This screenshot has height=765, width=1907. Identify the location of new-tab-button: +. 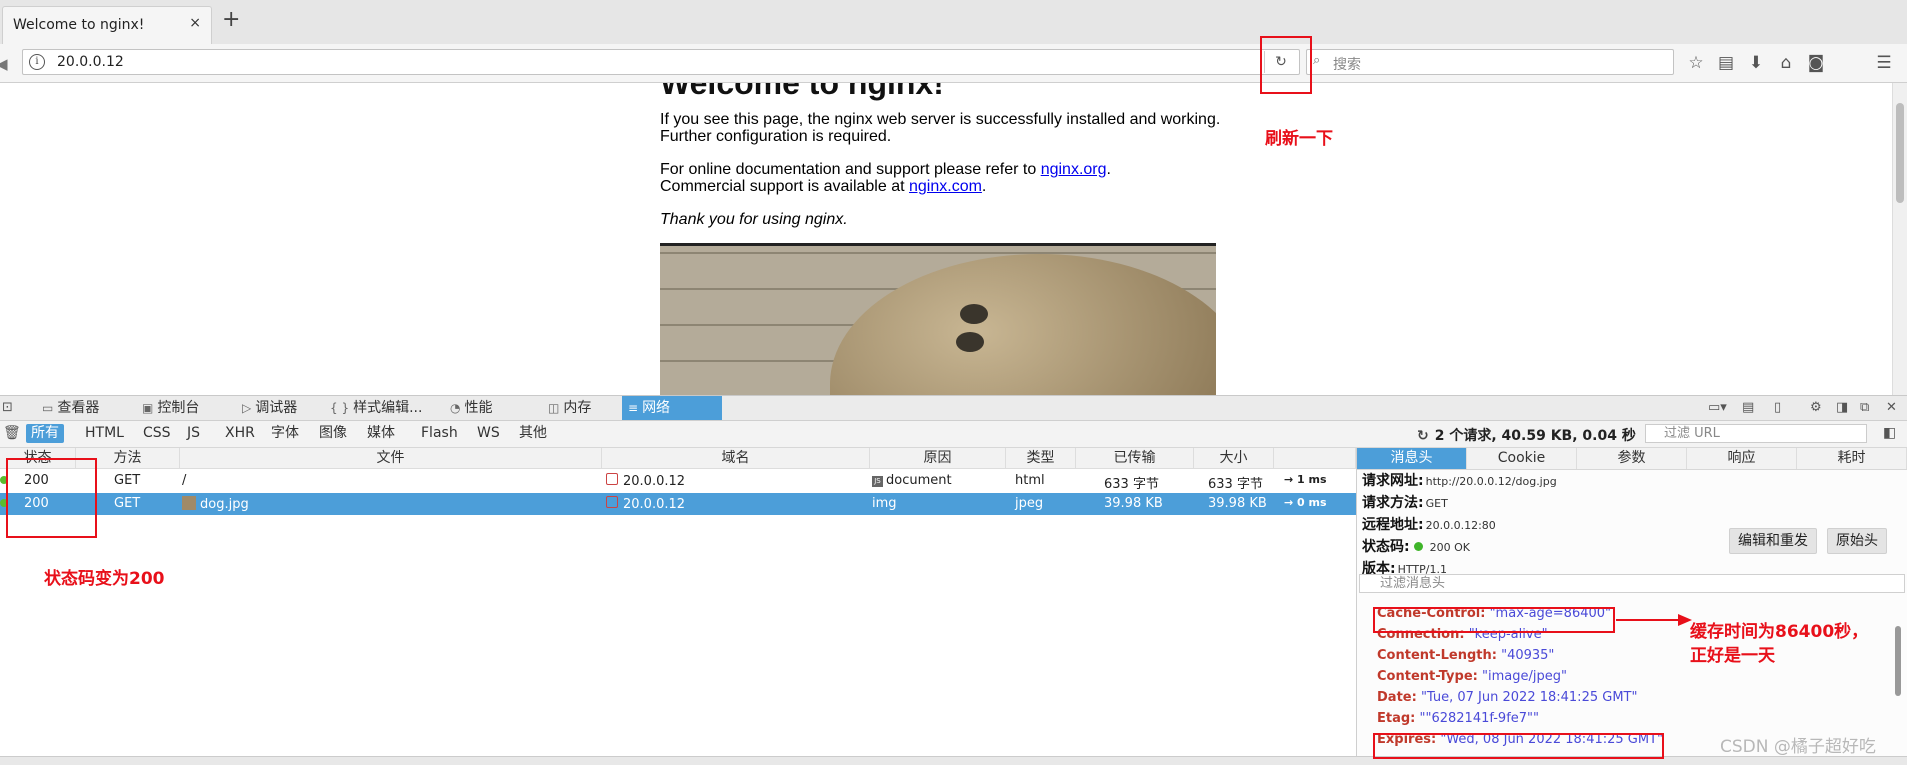
(231, 20).